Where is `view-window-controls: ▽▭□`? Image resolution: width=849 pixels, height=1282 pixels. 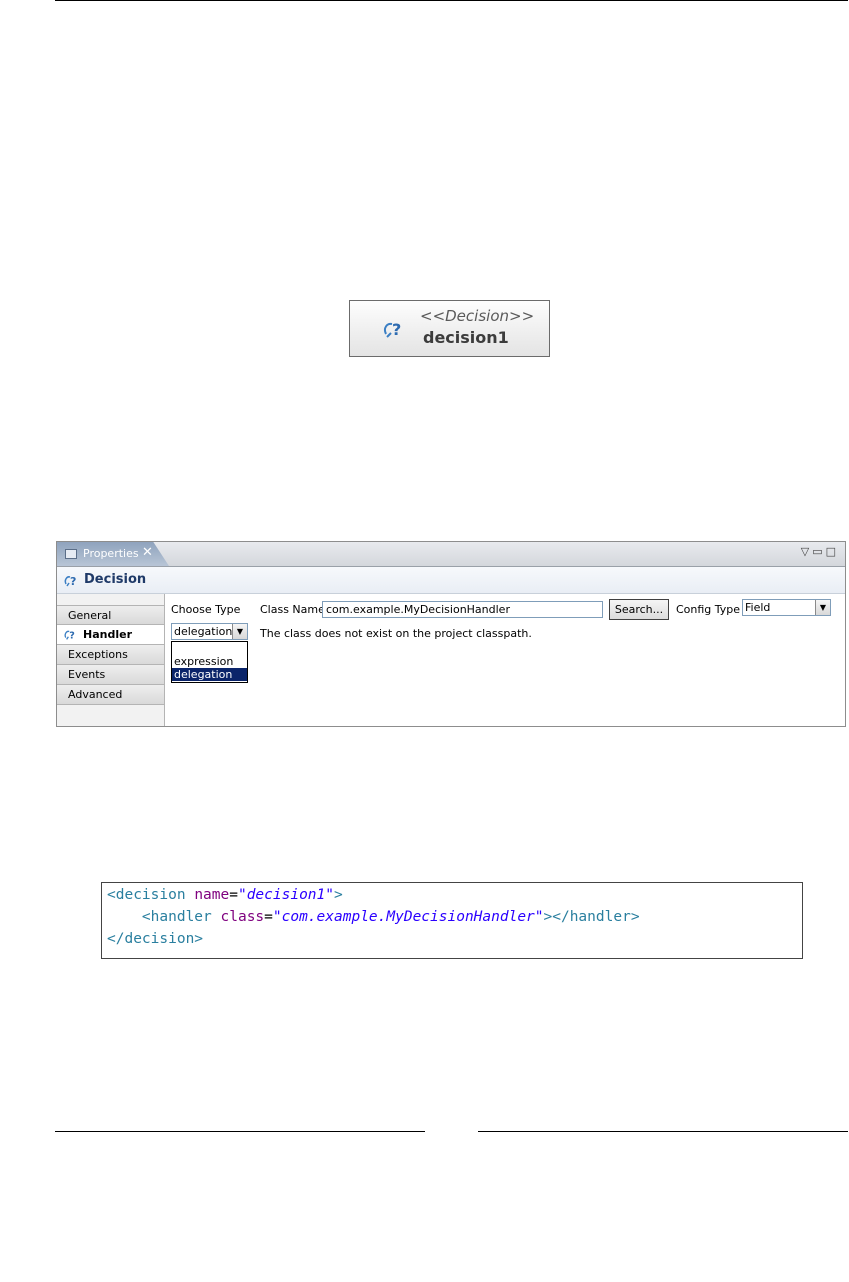
view-window-controls: ▽▭□ is located at coordinates (820, 551).